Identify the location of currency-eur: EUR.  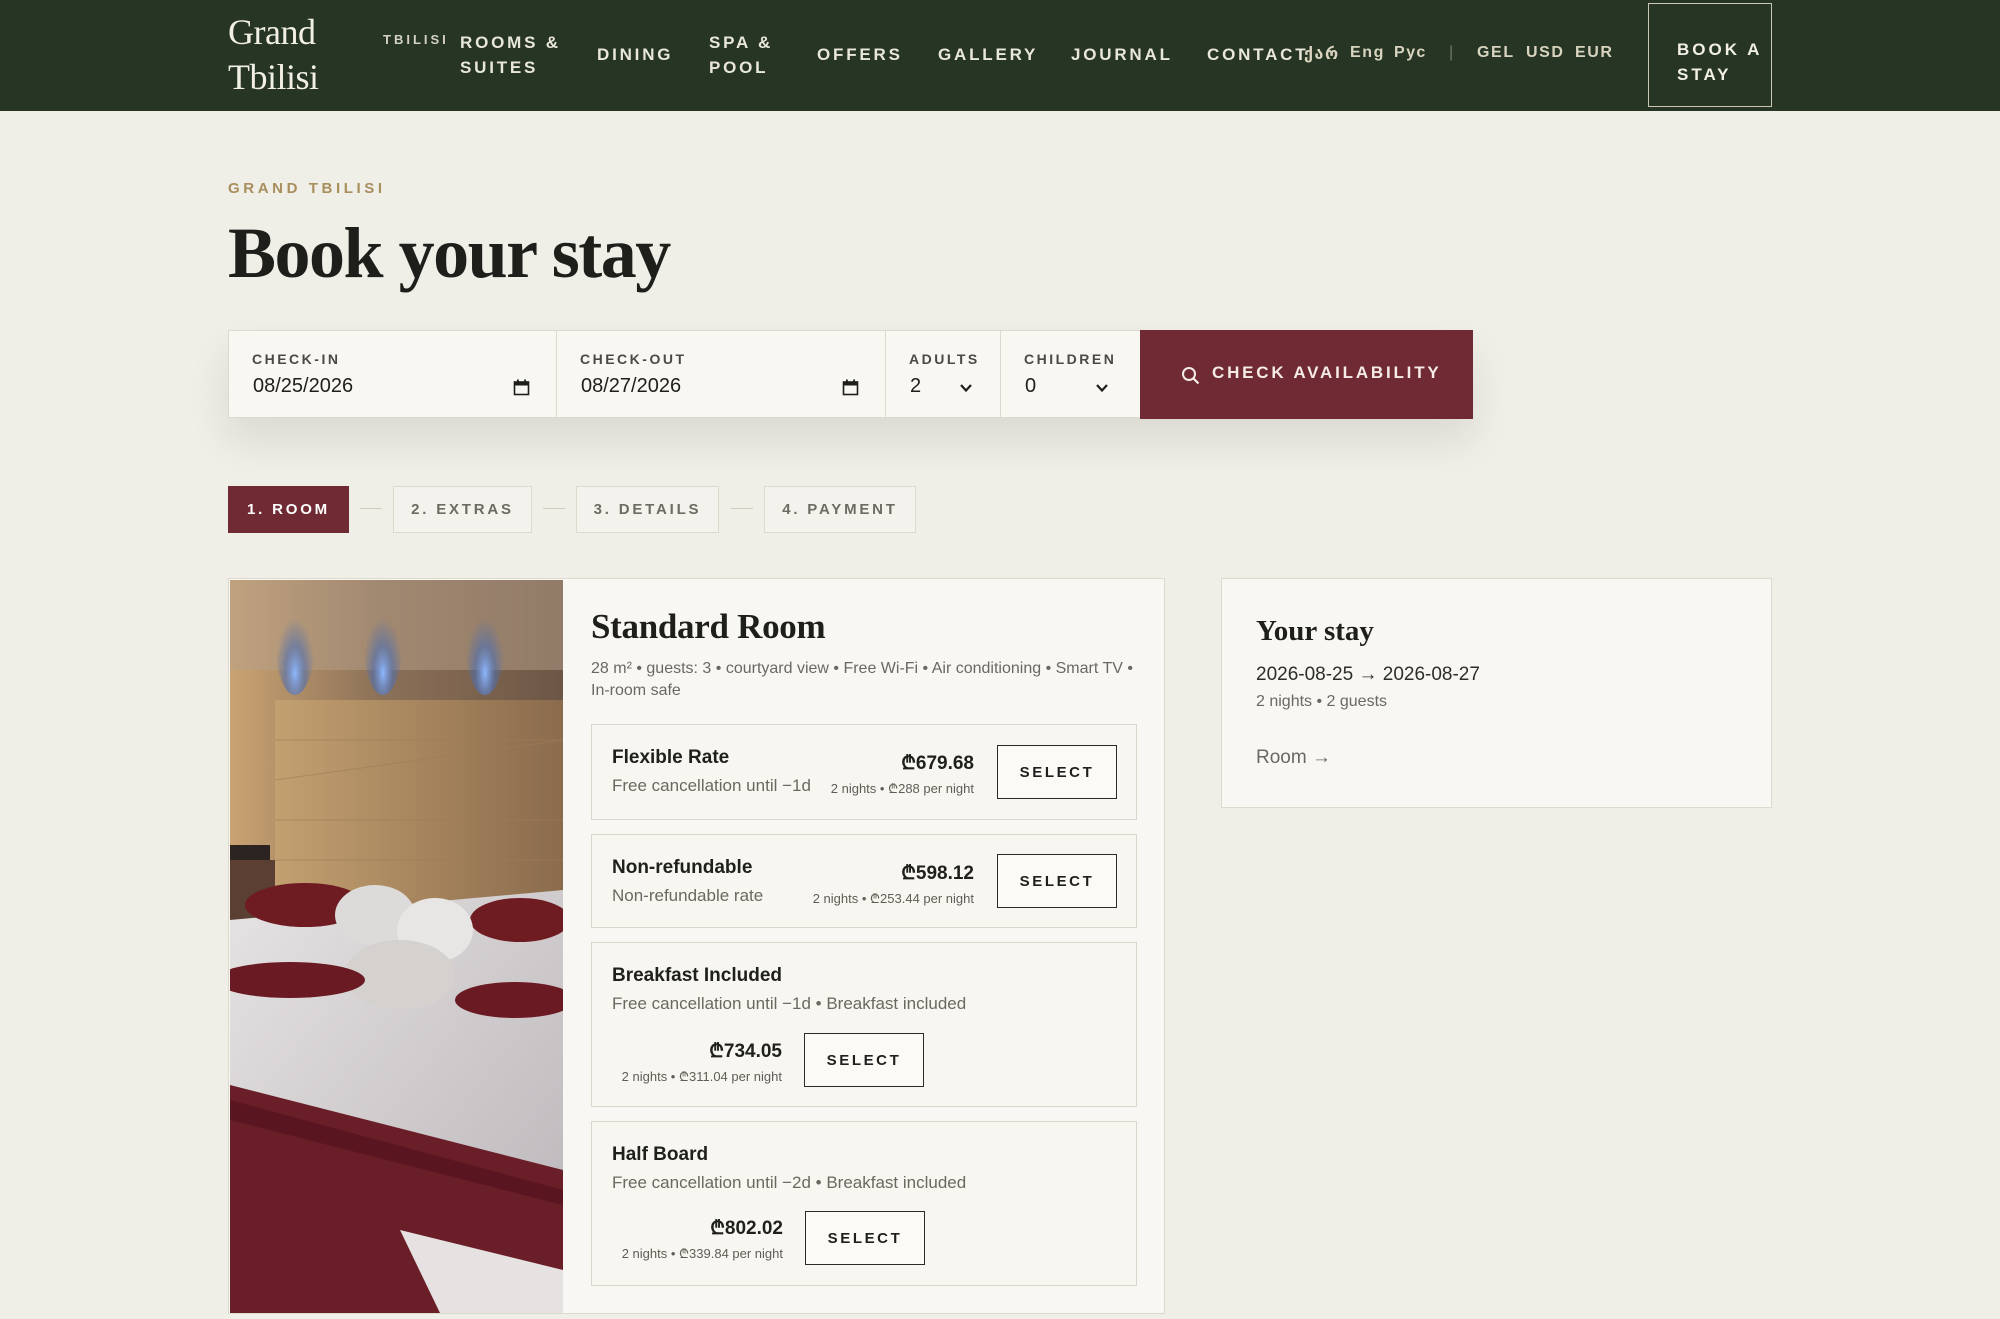
(1594, 53).